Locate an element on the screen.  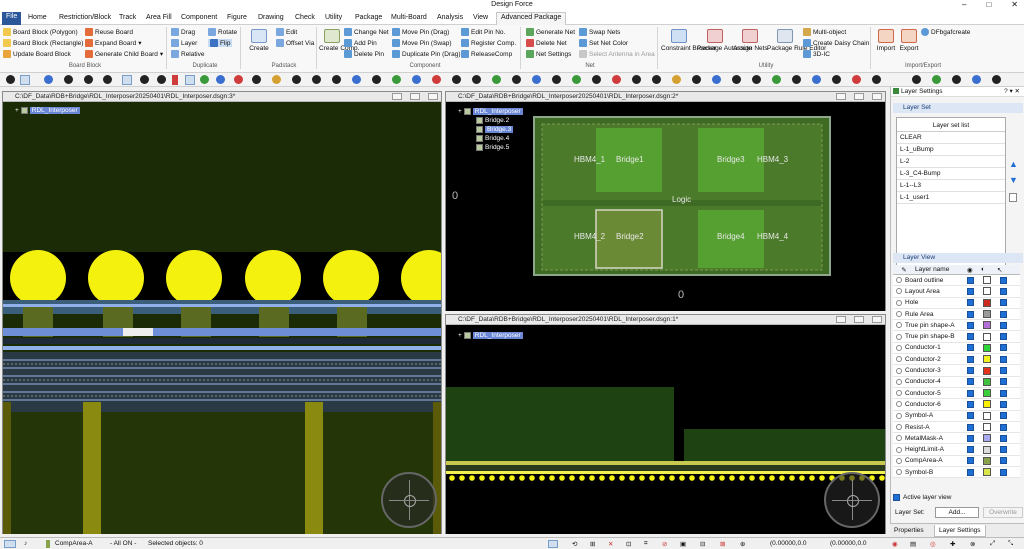
select-icon is located at coordinates (25, 80).